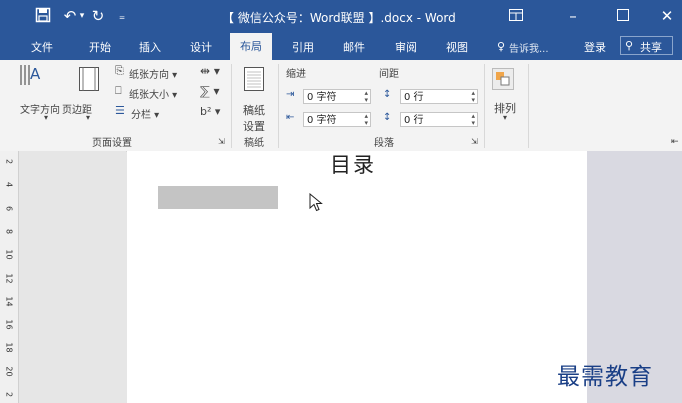 The image size is (682, 403). Describe the element at coordinates (439, 96) in the screenshot. I see `spacing-before-stepper: 0 行 ▴ ▾` at that location.